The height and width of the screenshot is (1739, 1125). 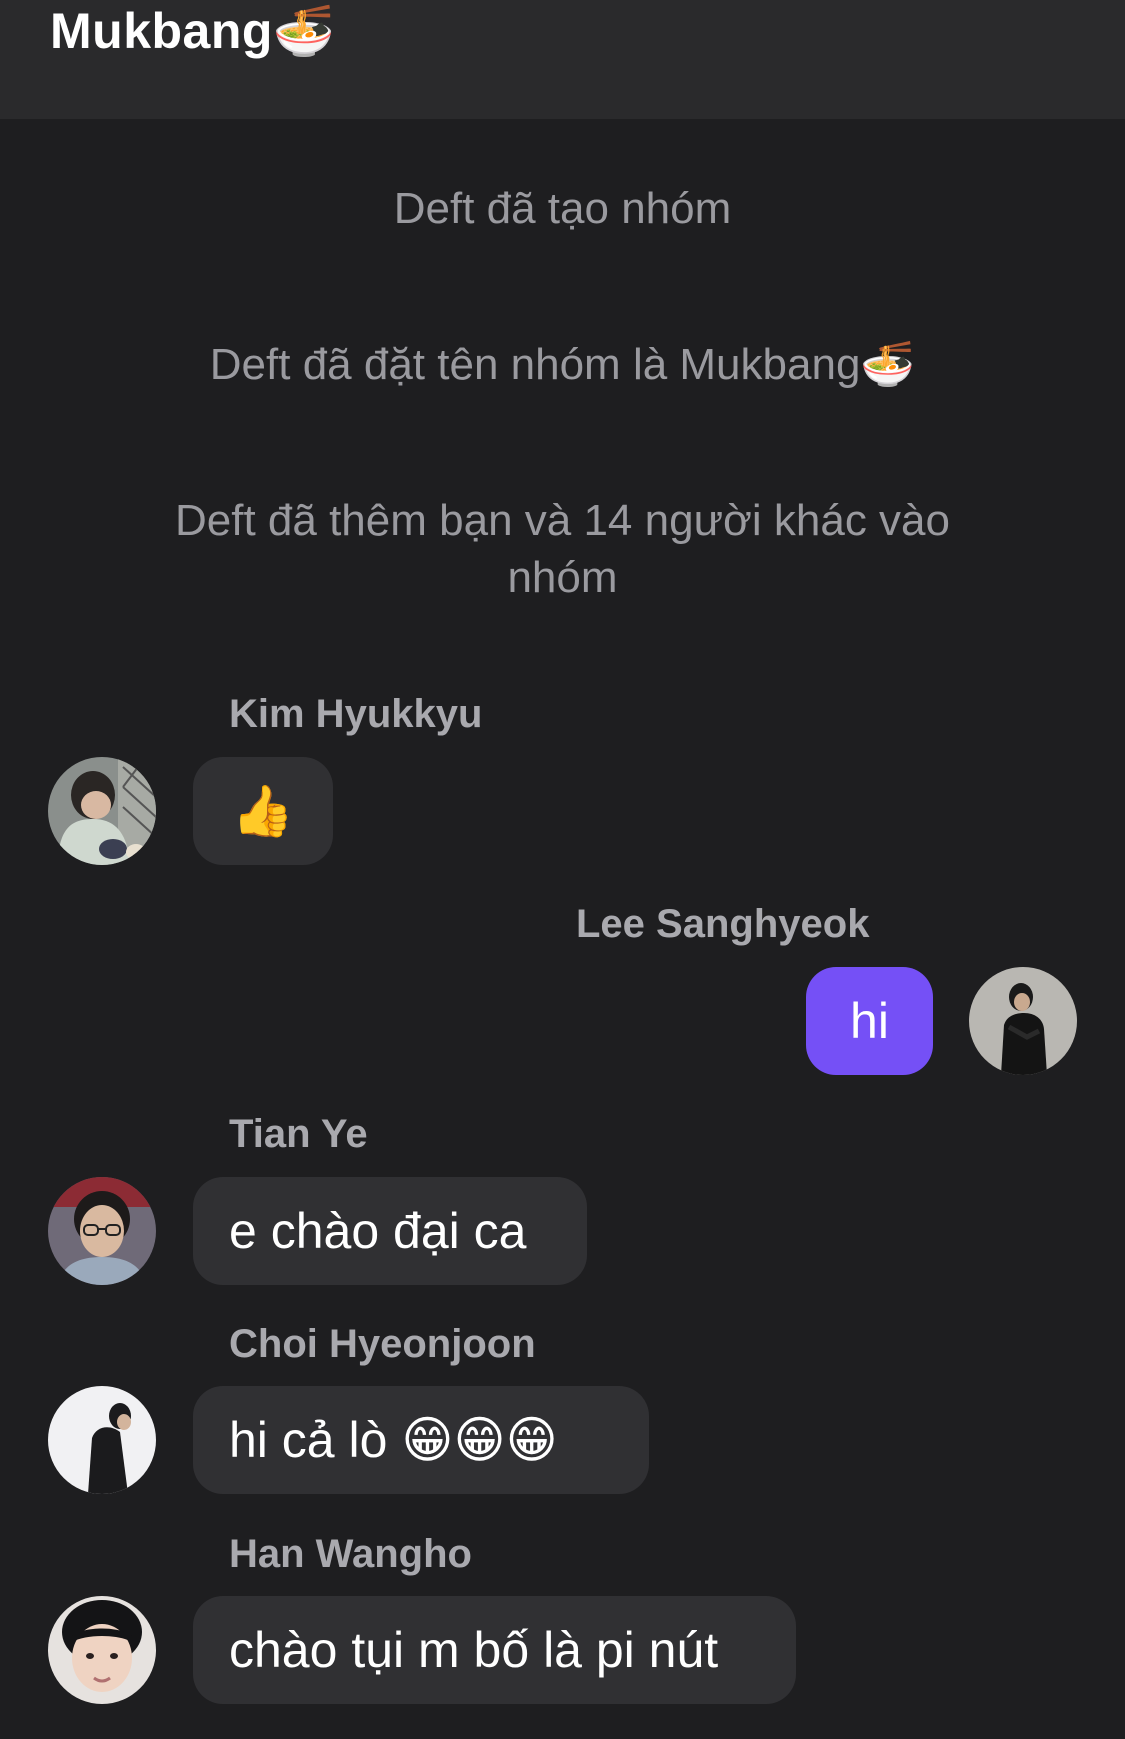 I want to click on sender-name: Kim Hyukkyu, so click(x=356, y=714).